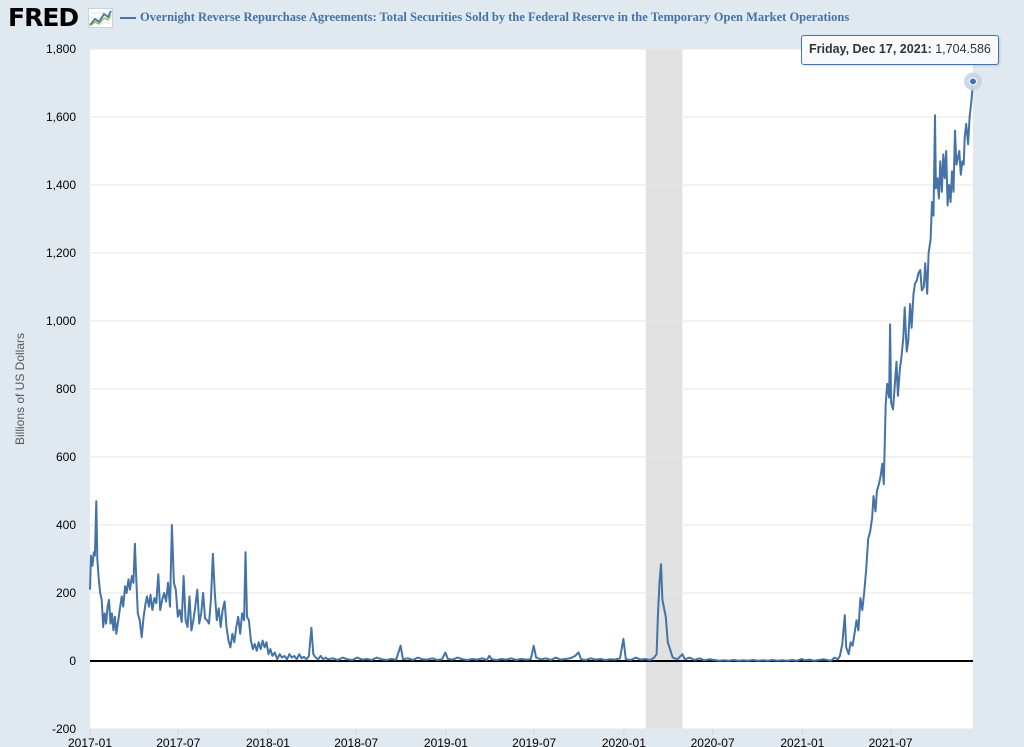 The height and width of the screenshot is (747, 1024). Describe the element at coordinates (90, 741) in the screenshot. I see `x-tick-label: 2017-01` at that location.